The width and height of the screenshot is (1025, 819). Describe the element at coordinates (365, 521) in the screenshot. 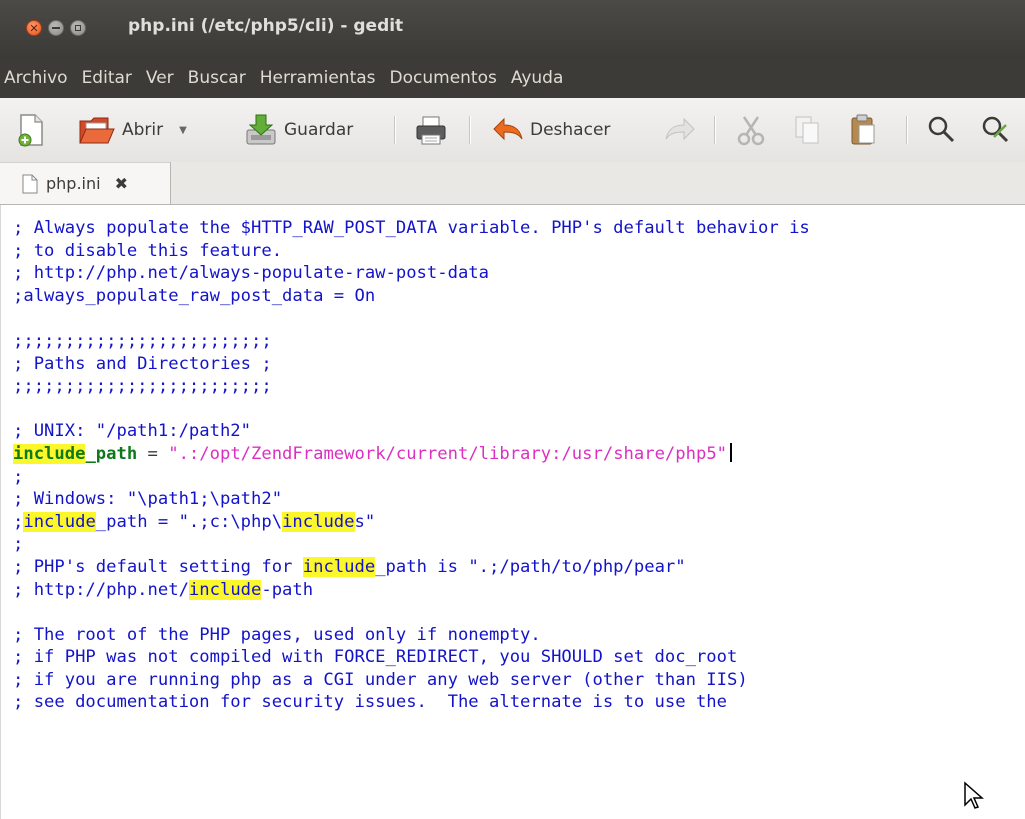

I see `code-token: s"` at that location.